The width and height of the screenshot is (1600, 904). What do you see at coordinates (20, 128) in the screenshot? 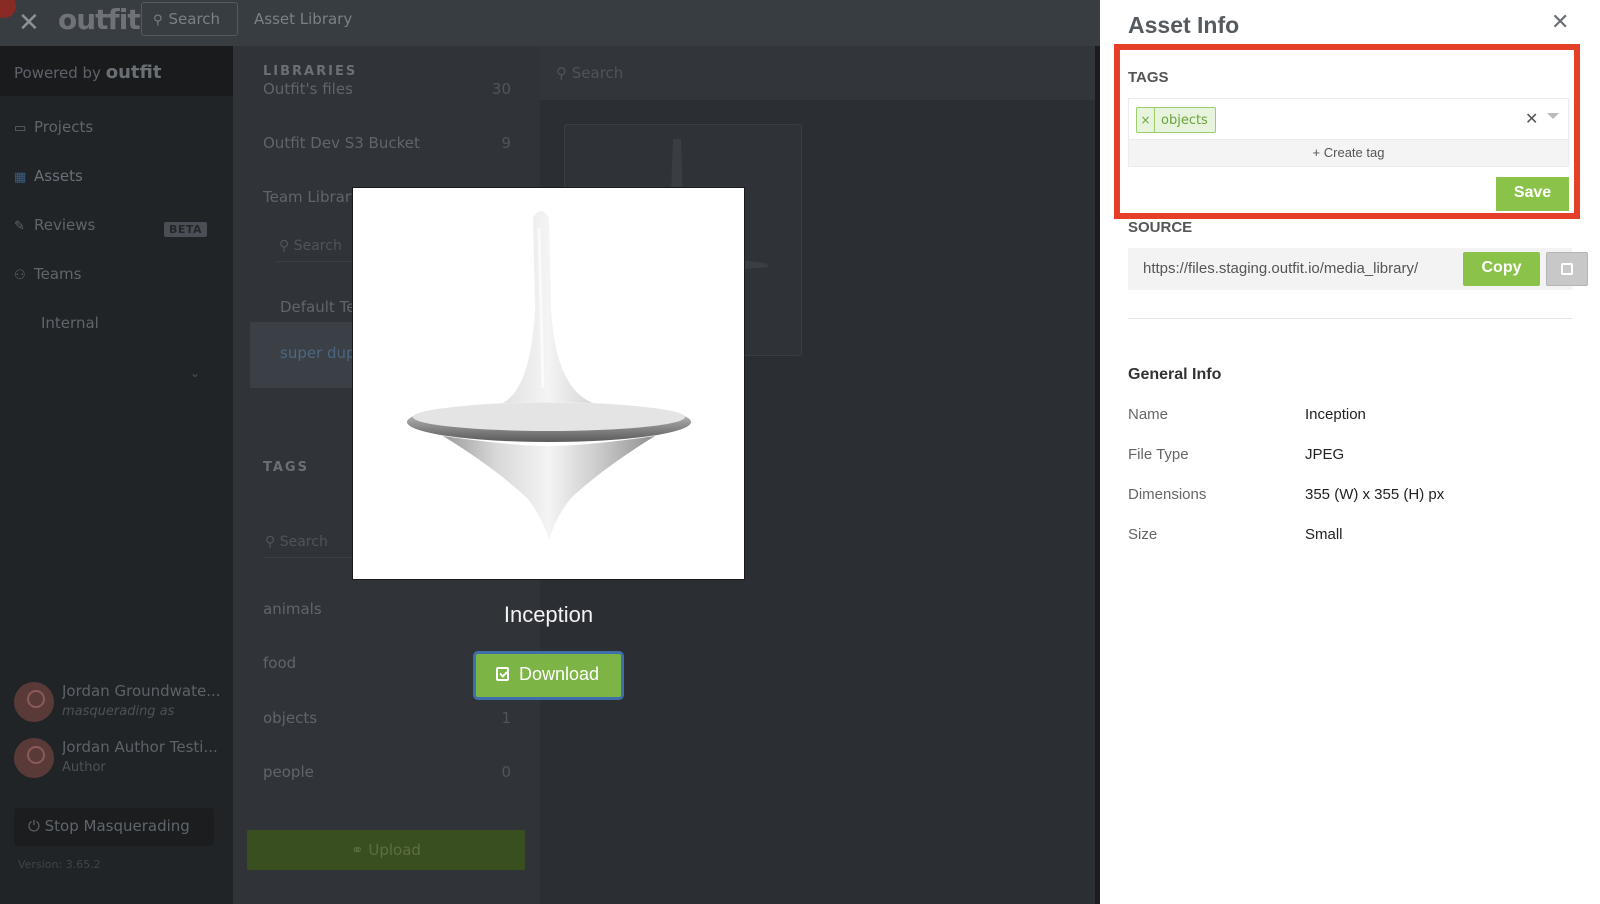
I see `folder-icon: ▭` at bounding box center [20, 128].